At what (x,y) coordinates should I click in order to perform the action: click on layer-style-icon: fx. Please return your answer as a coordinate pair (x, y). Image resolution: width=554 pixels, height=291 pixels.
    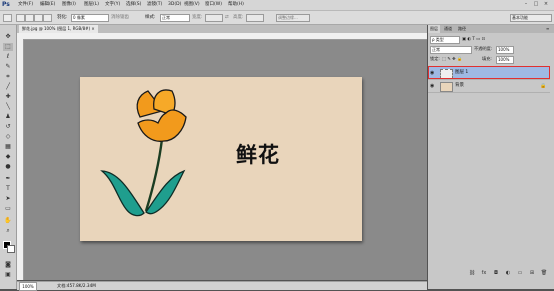
    Looking at the image, I should click on (484, 273).